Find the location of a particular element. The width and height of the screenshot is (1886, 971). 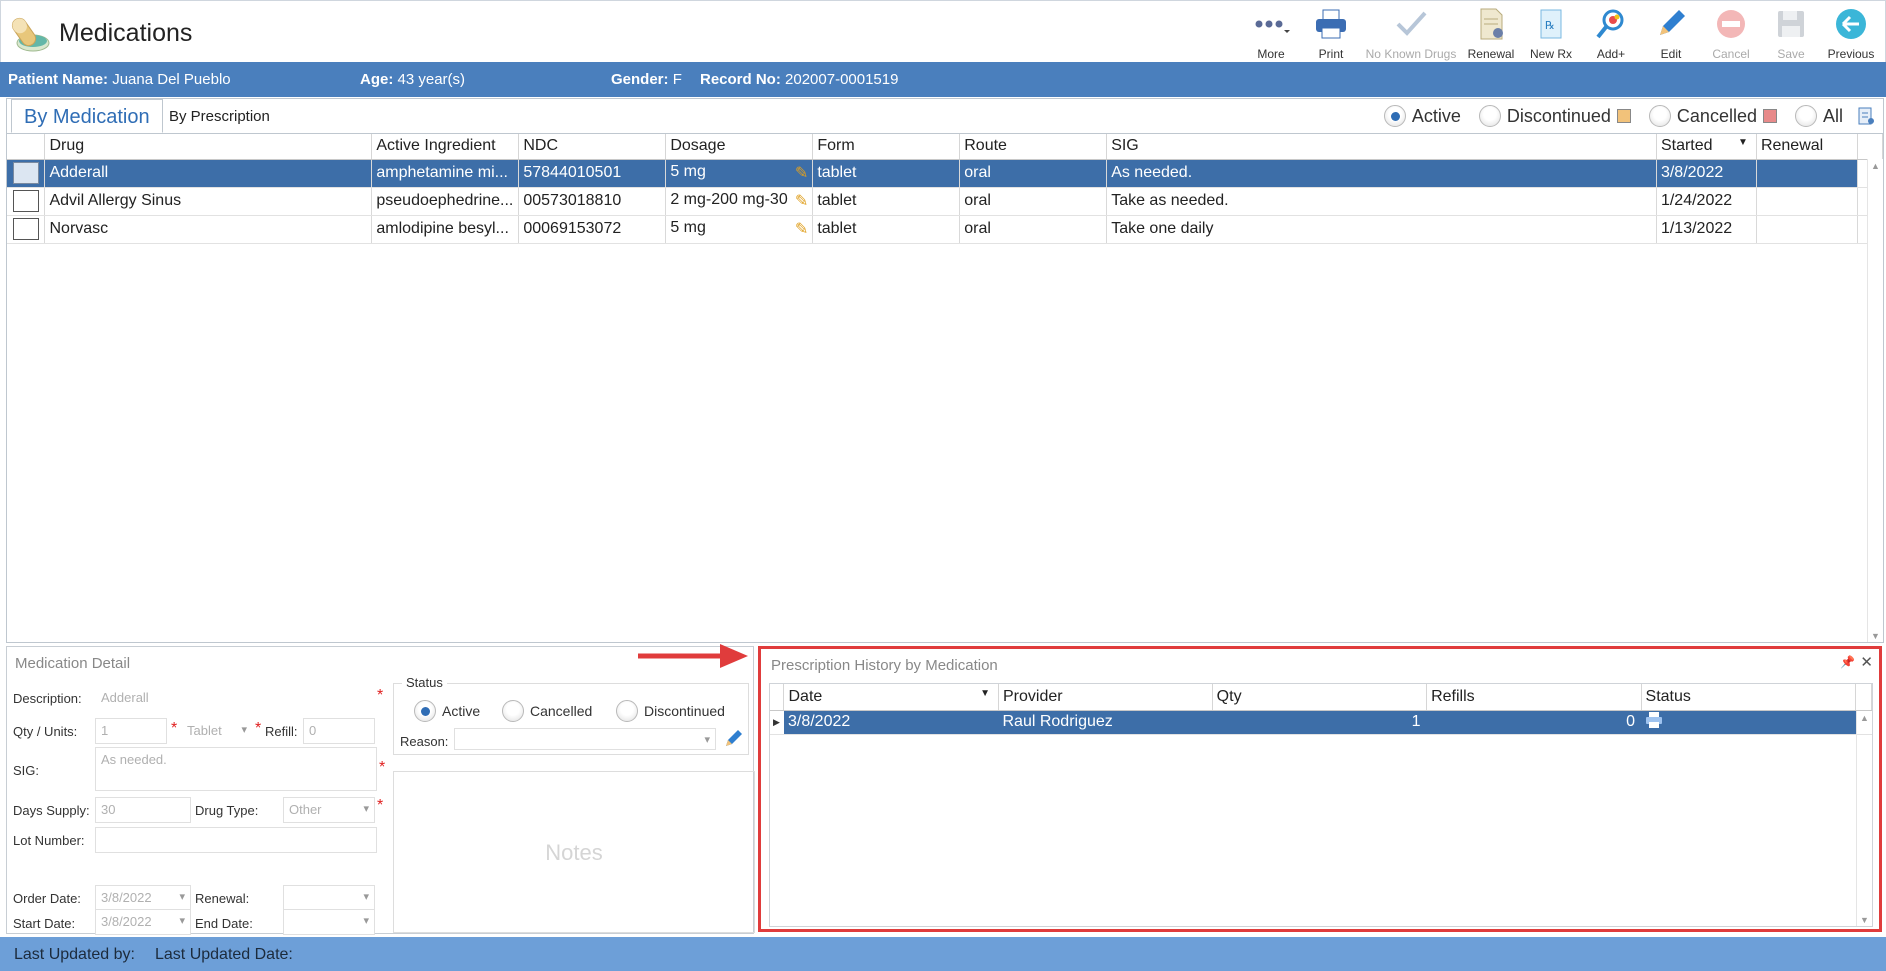

filter-active-radio is located at coordinates (1394, 116).